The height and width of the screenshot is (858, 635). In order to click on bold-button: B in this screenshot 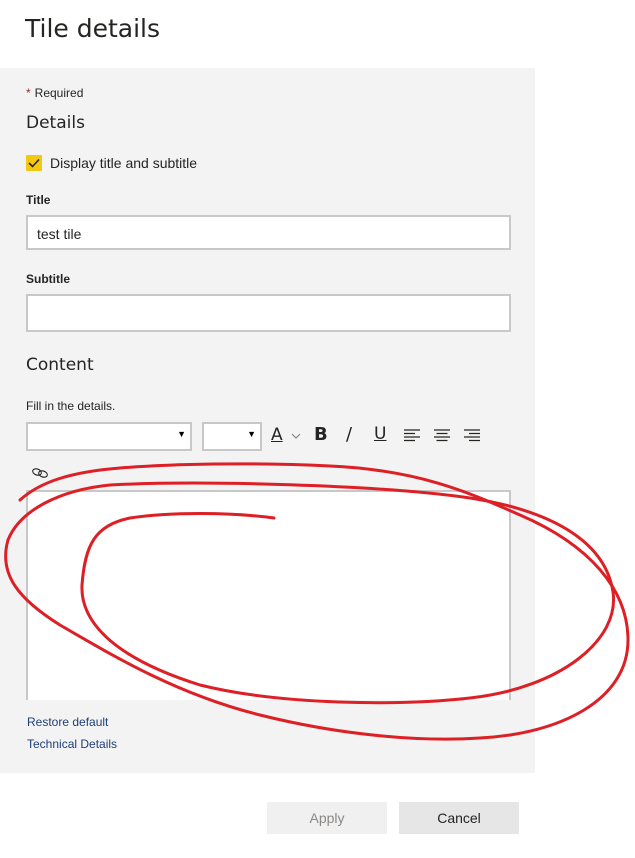, I will do `click(323, 437)`.